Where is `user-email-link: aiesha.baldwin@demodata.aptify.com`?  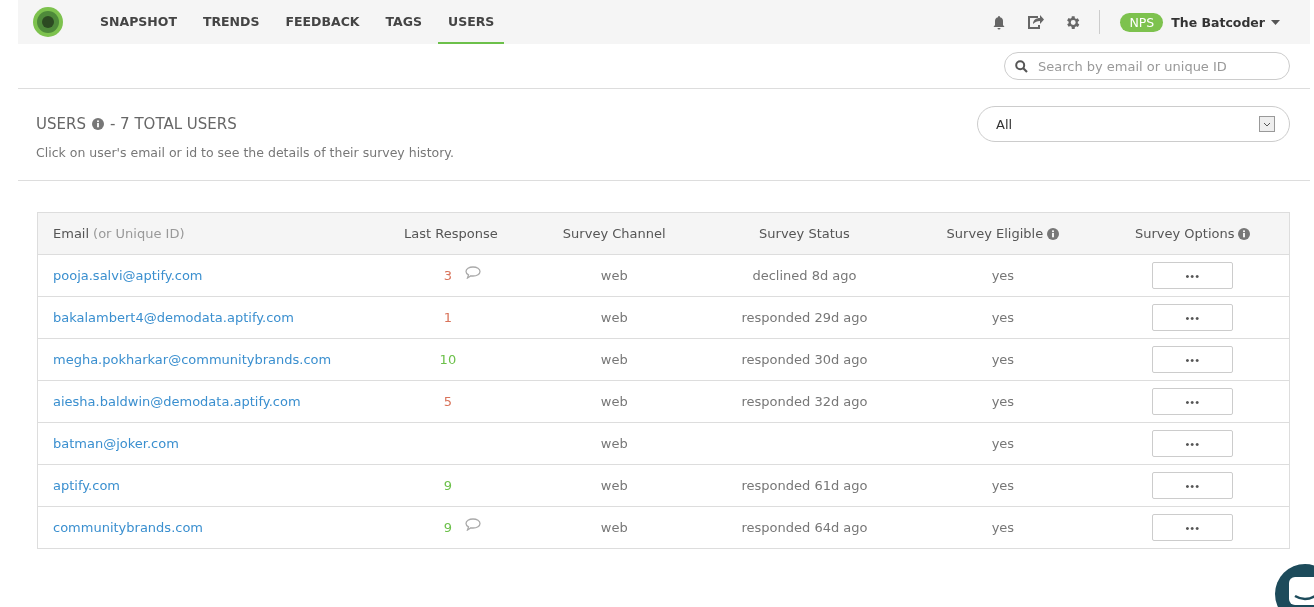 user-email-link: aiesha.baldwin@demodata.aptify.com is located at coordinates (177, 401).